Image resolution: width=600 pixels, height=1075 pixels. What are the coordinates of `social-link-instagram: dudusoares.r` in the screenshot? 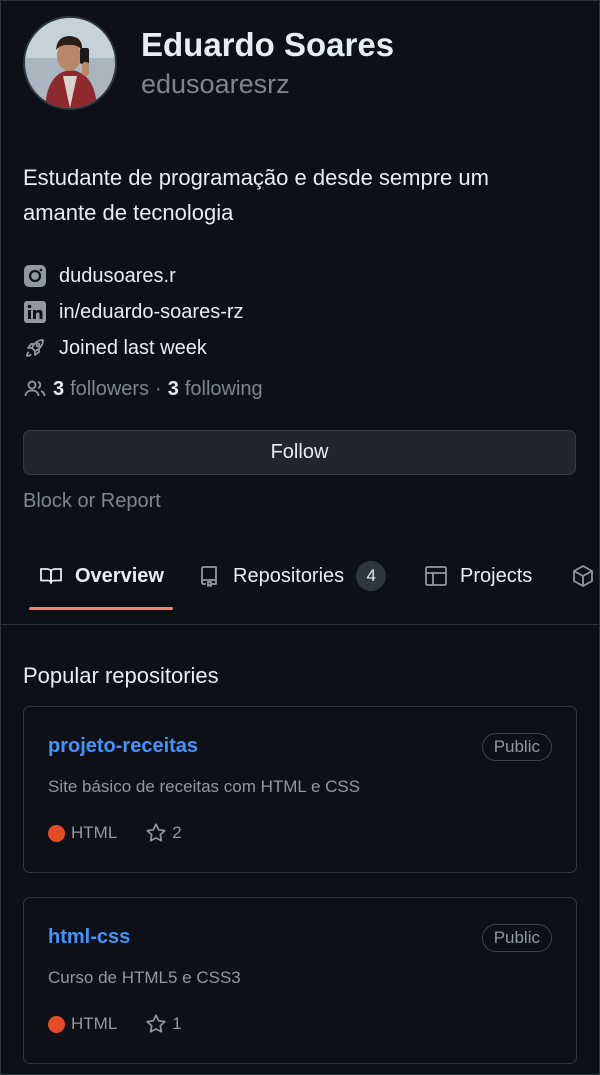 It's located at (133, 276).